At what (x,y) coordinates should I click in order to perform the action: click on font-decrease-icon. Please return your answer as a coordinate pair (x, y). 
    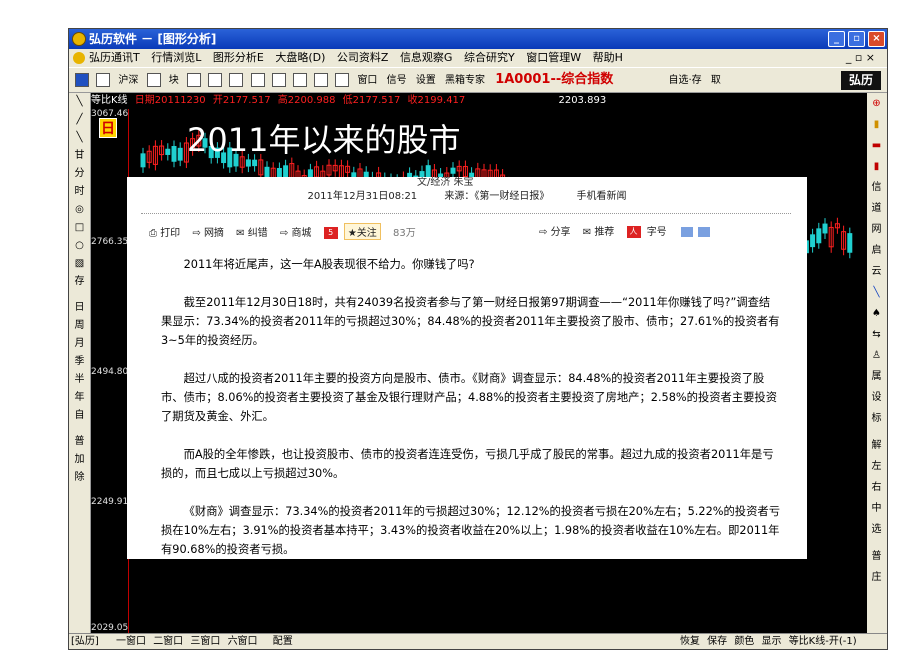
    Looking at the image, I should click on (704, 232).